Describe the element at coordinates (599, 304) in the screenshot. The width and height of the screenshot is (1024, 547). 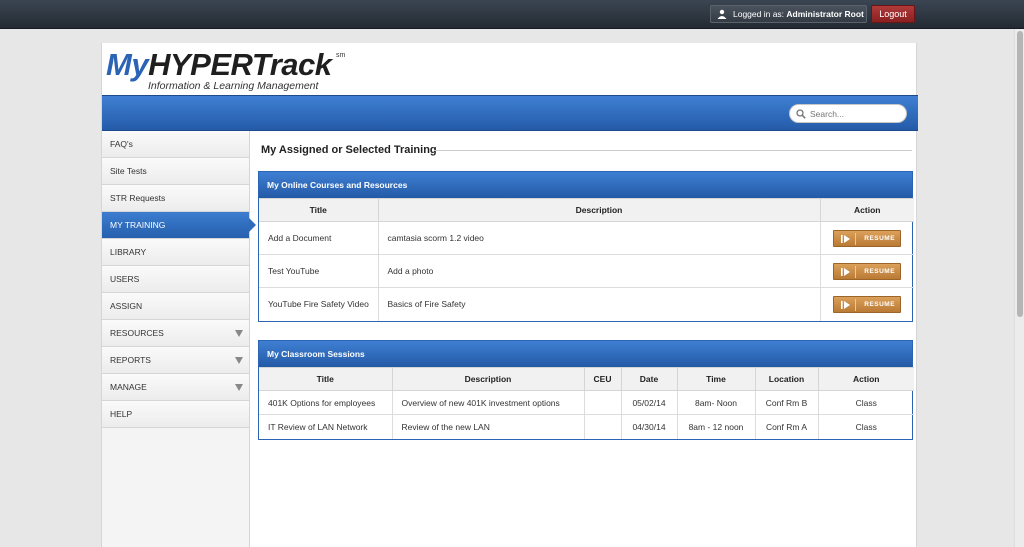
I see `course-description: Basics of Fire Safety` at that location.